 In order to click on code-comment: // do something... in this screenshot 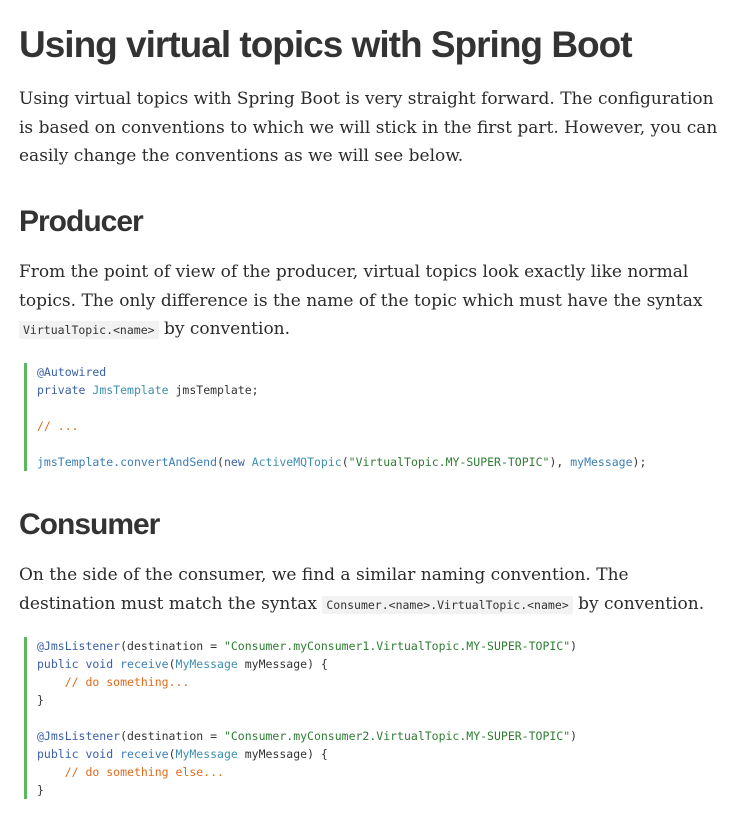, I will do `click(127, 682)`.